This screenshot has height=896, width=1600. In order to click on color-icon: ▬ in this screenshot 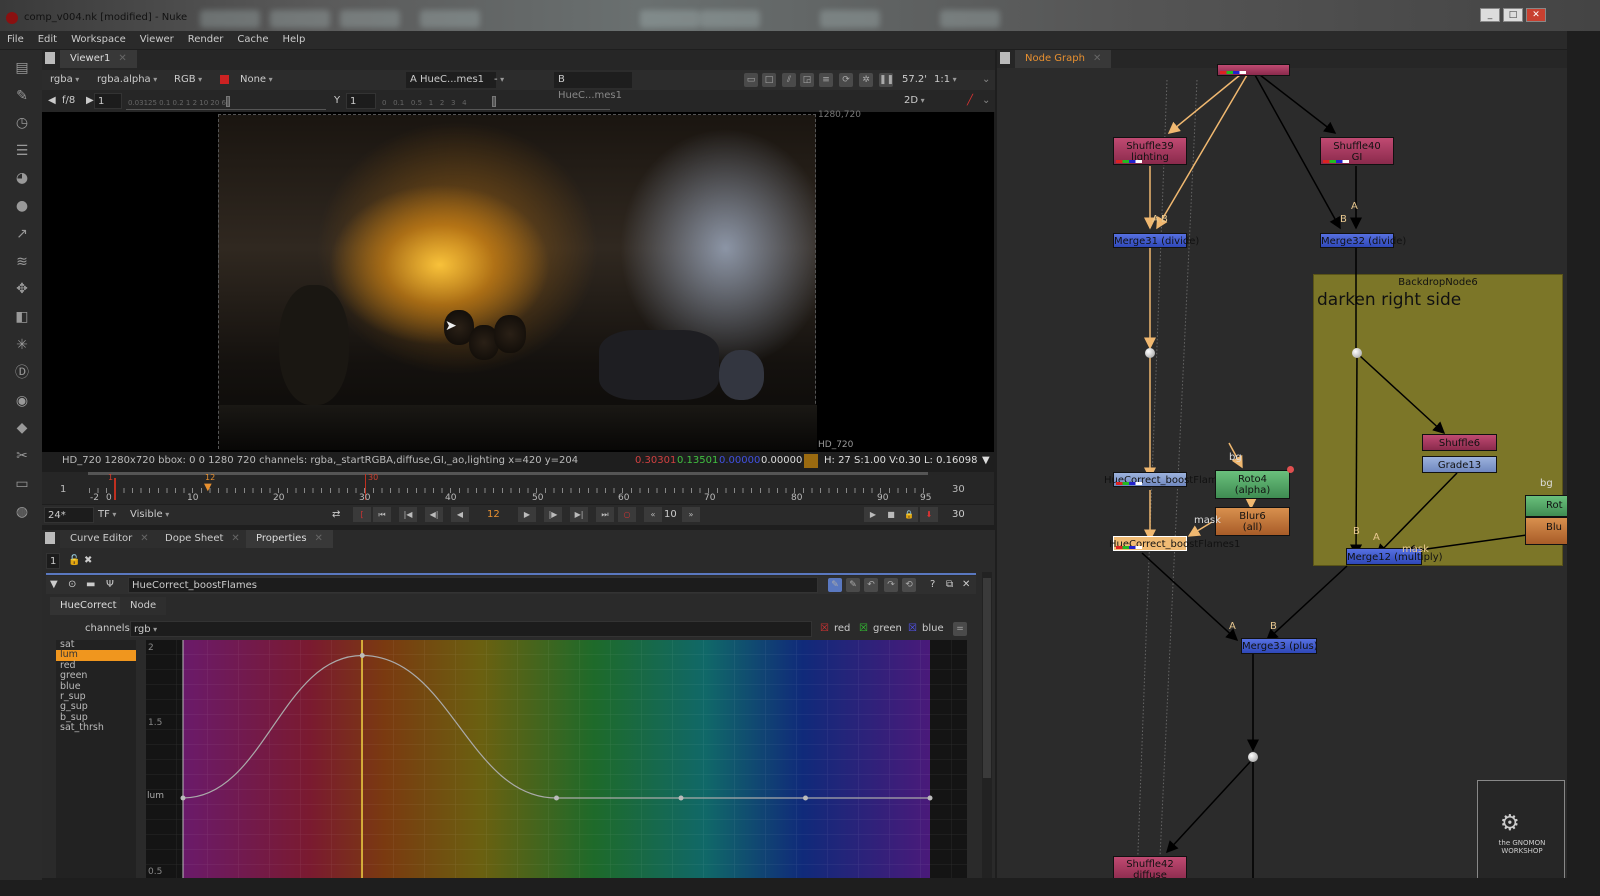, I will do `click(90, 585)`.